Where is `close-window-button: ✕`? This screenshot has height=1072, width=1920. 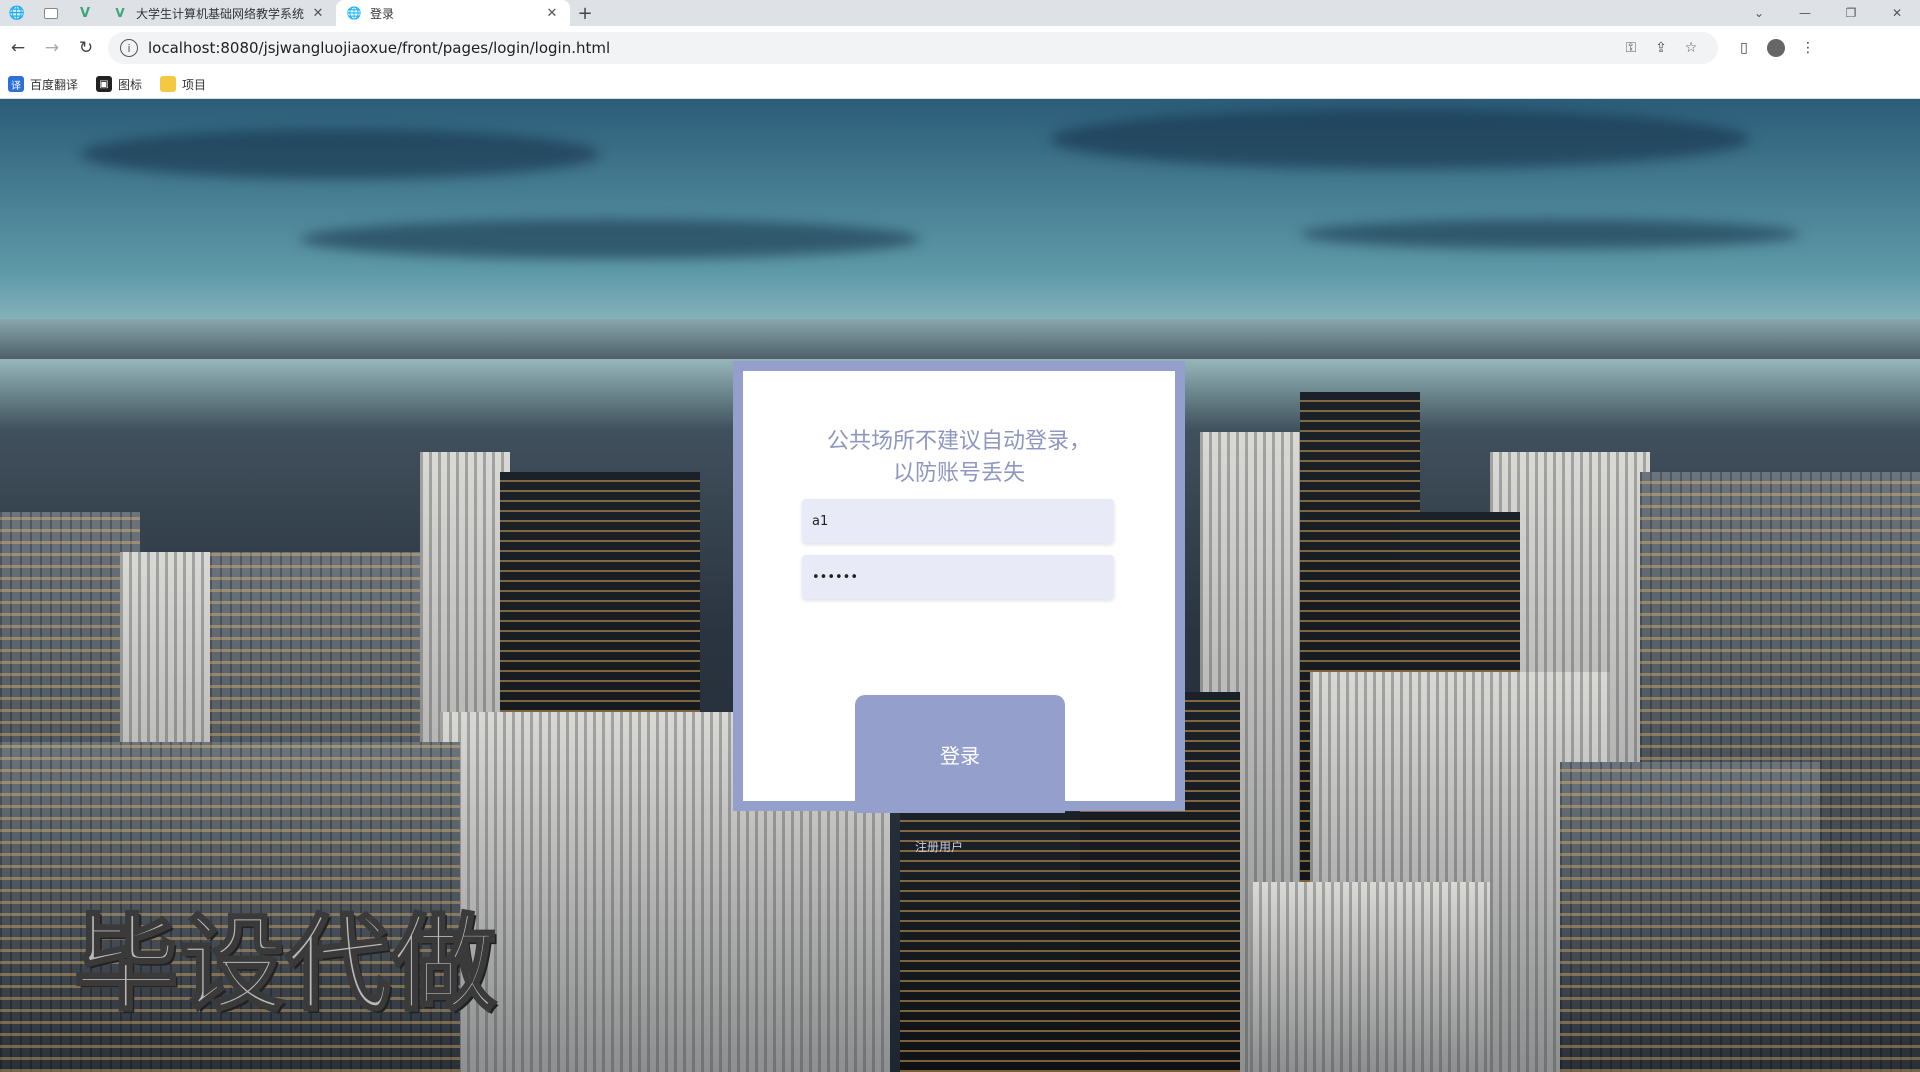
close-window-button: ✕ is located at coordinates (1897, 13).